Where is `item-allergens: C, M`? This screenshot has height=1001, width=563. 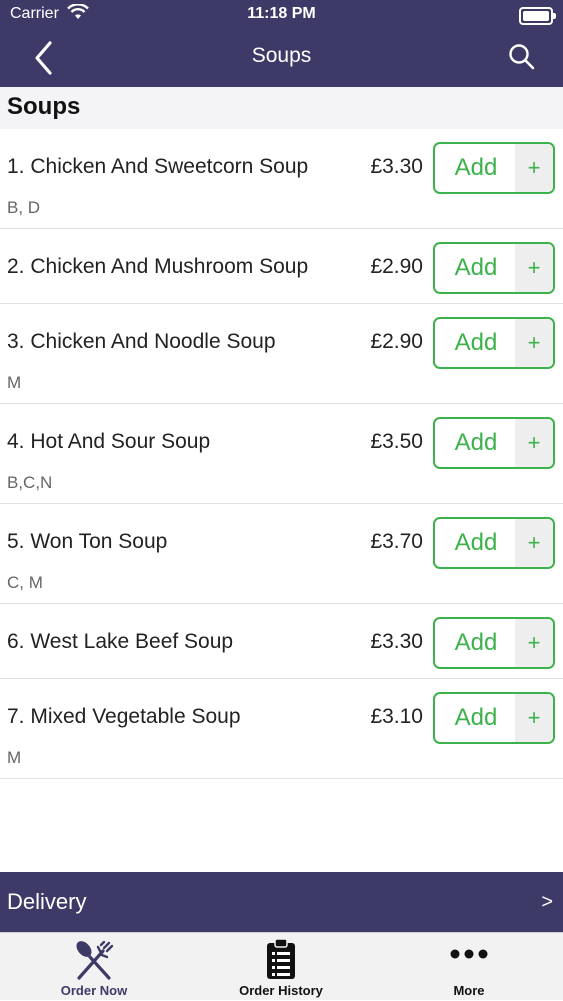
item-allergens: C, M is located at coordinates (25, 582).